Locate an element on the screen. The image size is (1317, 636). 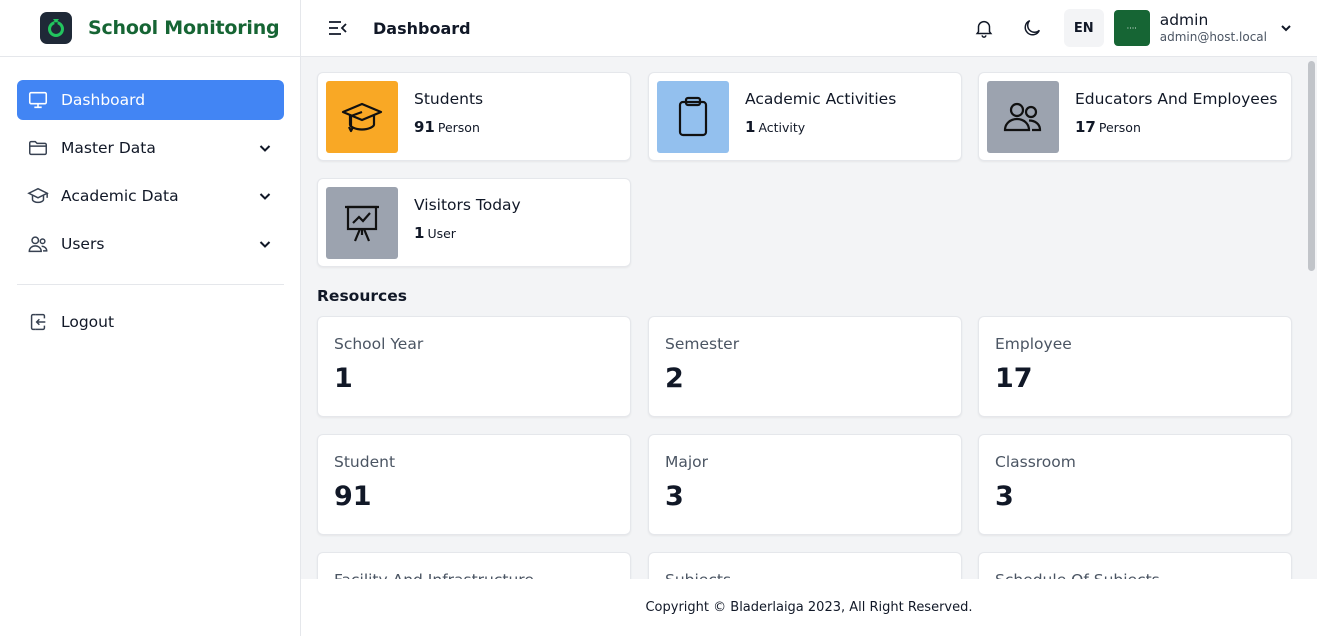
sidebar-item-label: Master Data is located at coordinates (108, 148).